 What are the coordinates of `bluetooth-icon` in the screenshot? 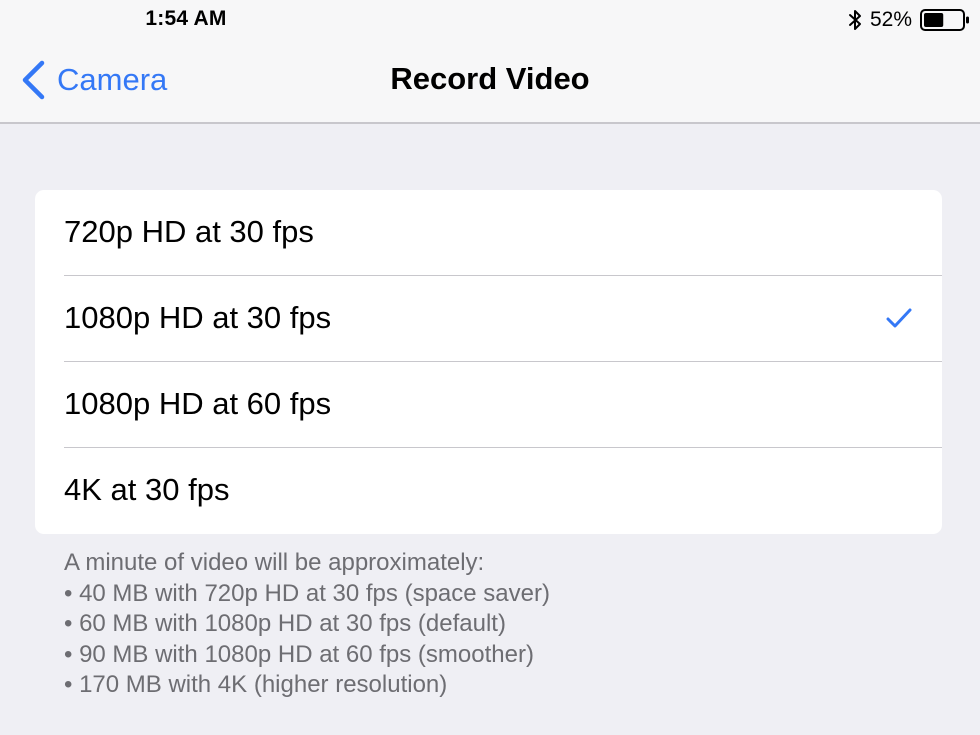 It's located at (854, 20).